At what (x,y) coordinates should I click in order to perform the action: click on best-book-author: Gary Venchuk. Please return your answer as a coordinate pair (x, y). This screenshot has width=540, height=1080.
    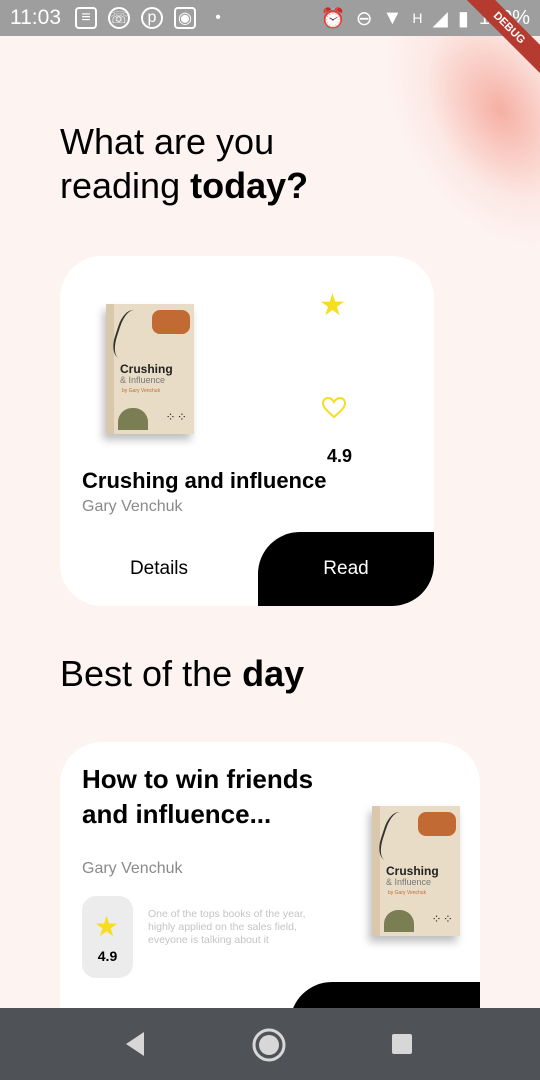
    Looking at the image, I should click on (132, 868).